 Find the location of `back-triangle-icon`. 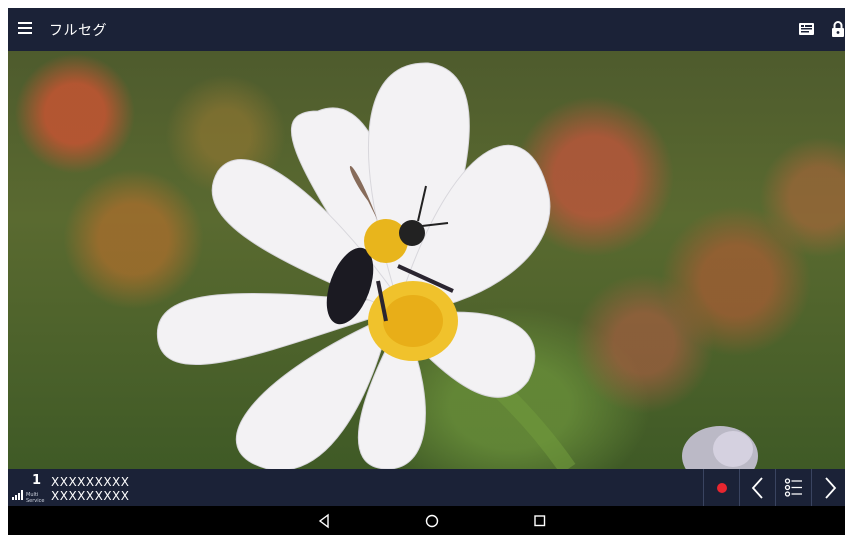

back-triangle-icon is located at coordinates (323, 521).